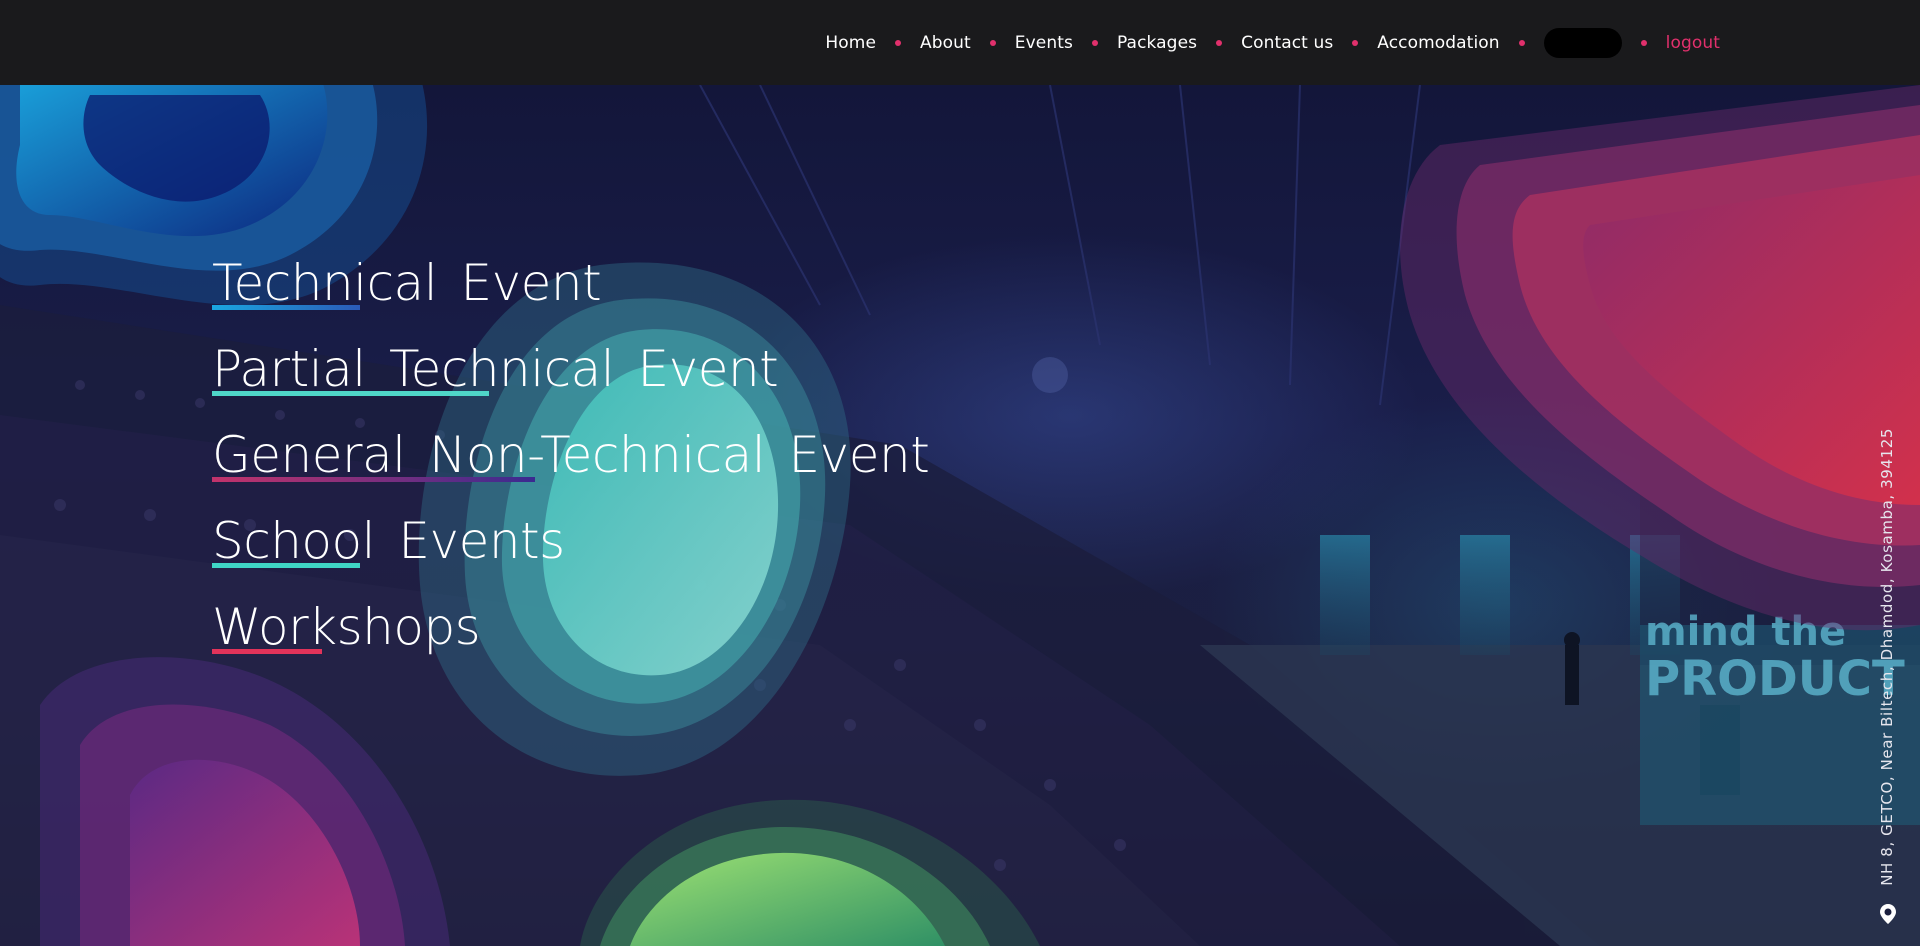  What do you see at coordinates (1157, 43) in the screenshot?
I see `nav-link-packages: Packages` at bounding box center [1157, 43].